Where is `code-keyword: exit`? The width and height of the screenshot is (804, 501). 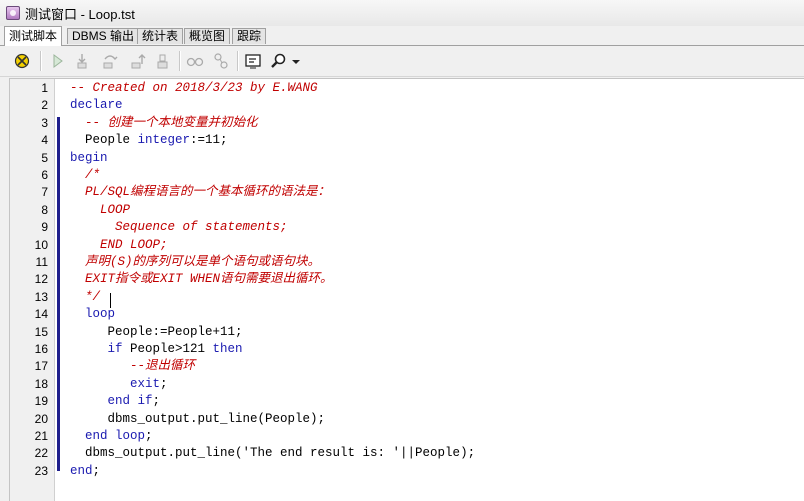
code-keyword: exit is located at coordinates (145, 383).